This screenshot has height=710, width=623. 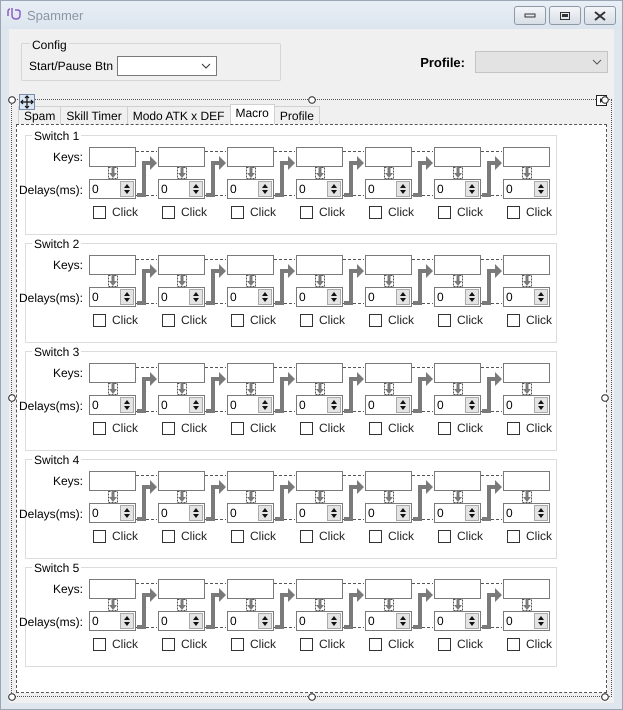 What do you see at coordinates (297, 115) in the screenshot?
I see `tab: Profile` at bounding box center [297, 115].